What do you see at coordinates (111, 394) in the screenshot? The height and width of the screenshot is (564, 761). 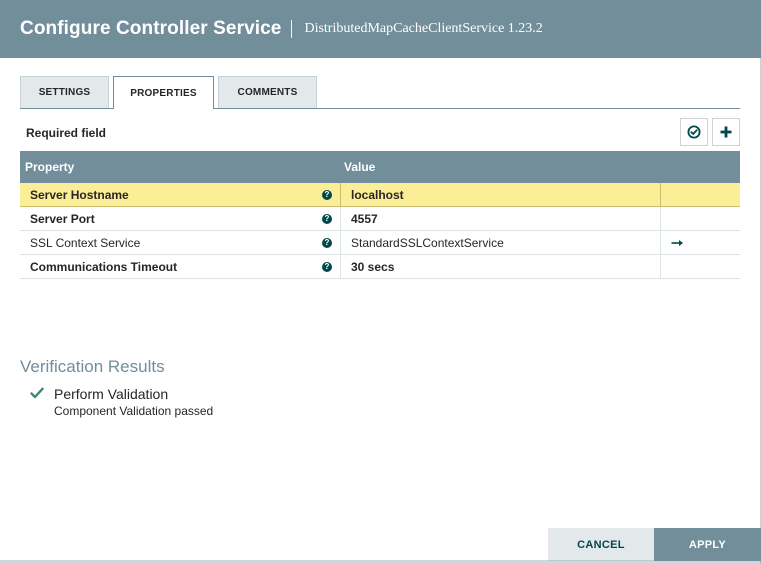 I see `verification-name: Perform Validation` at bounding box center [111, 394].